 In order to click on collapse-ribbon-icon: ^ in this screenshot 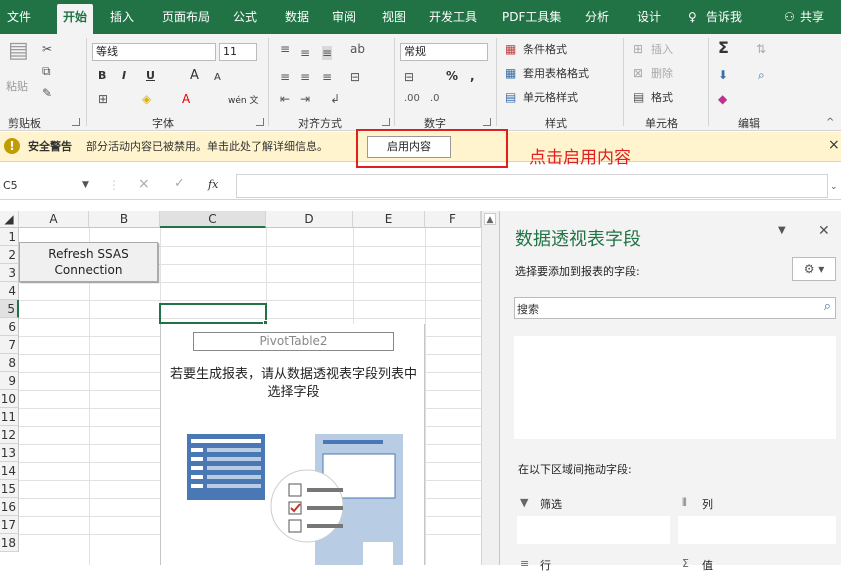, I will do `click(830, 123)`.